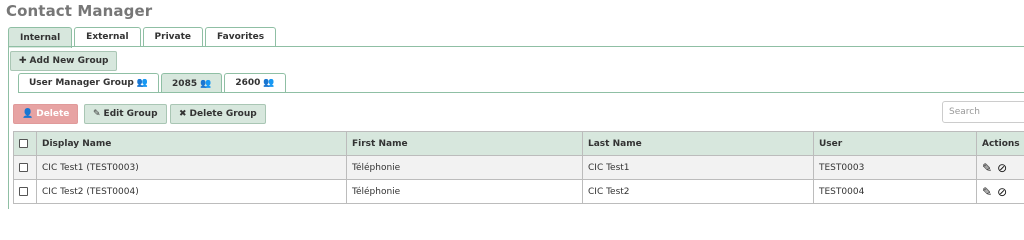  What do you see at coordinates (983, 112) in the screenshot?
I see `search-input: Search` at bounding box center [983, 112].